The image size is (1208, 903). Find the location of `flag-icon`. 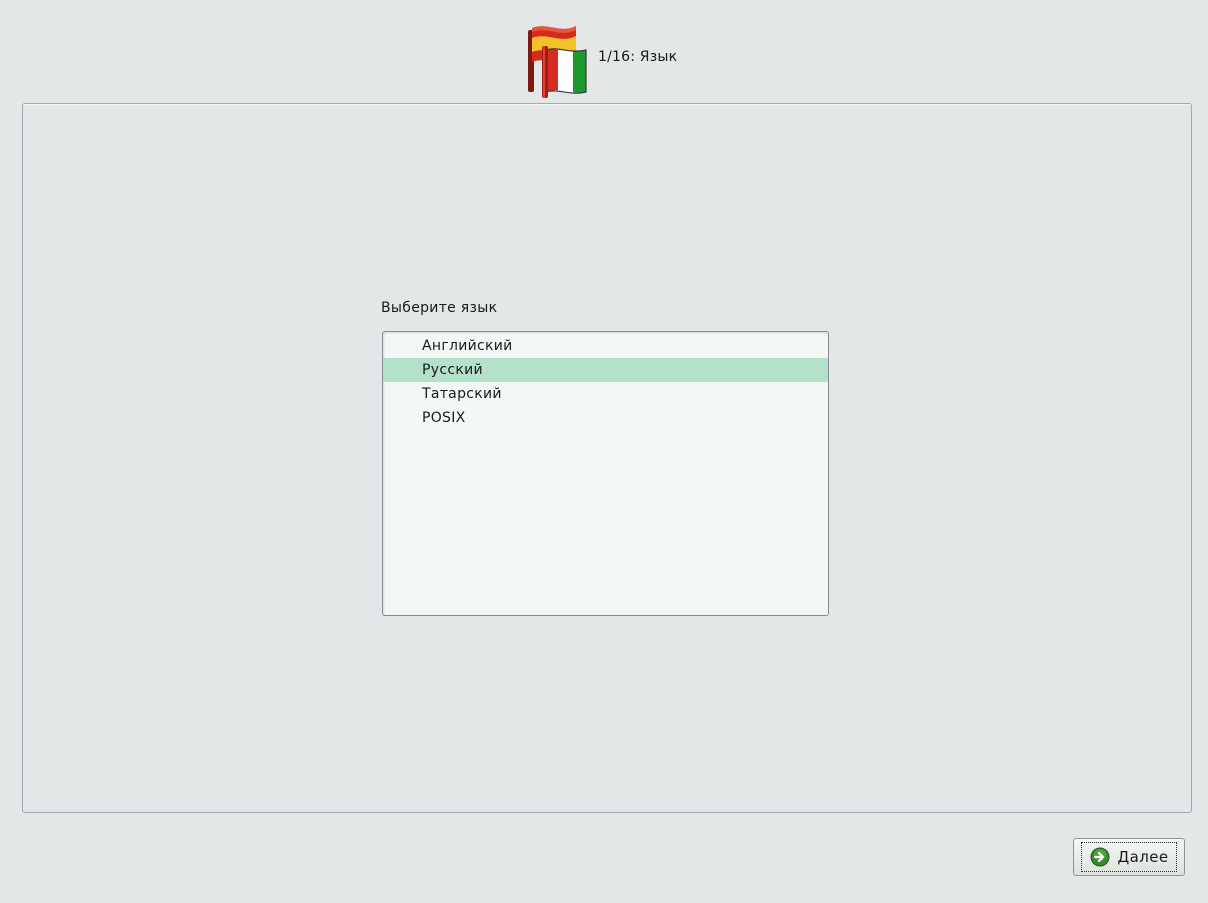

flag-icon is located at coordinates (557, 62).